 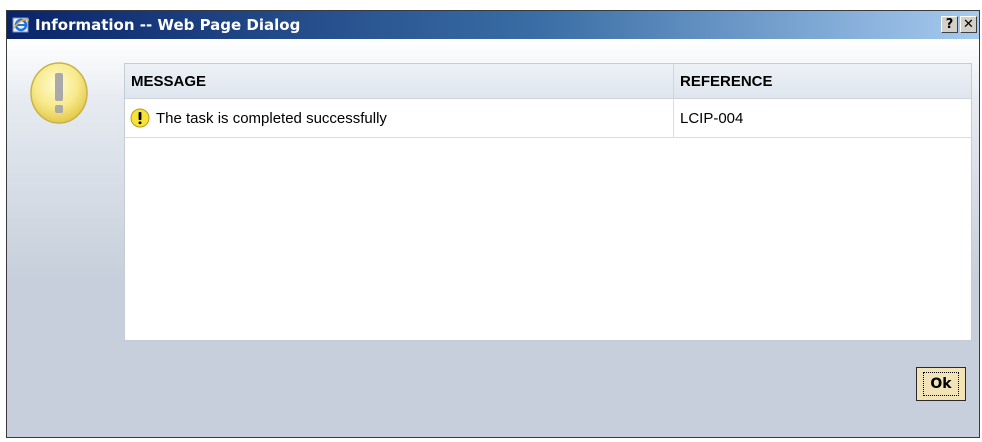 I want to click on message-cell: The task is completed successfully, so click(x=399, y=118).